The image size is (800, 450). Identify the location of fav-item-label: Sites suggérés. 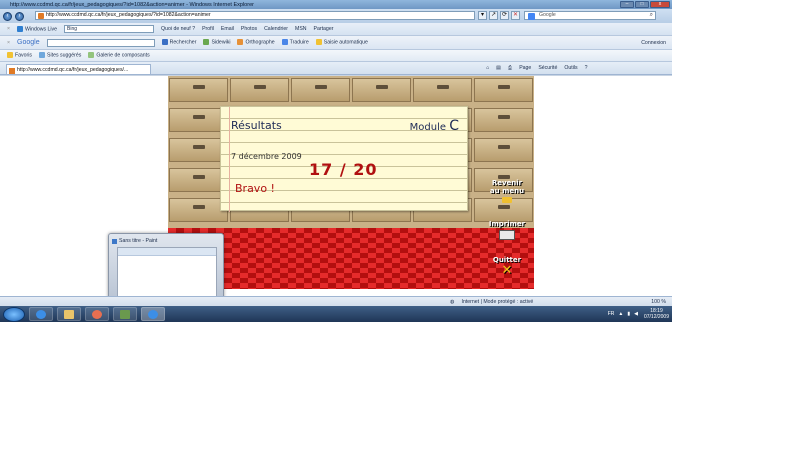
(64, 55).